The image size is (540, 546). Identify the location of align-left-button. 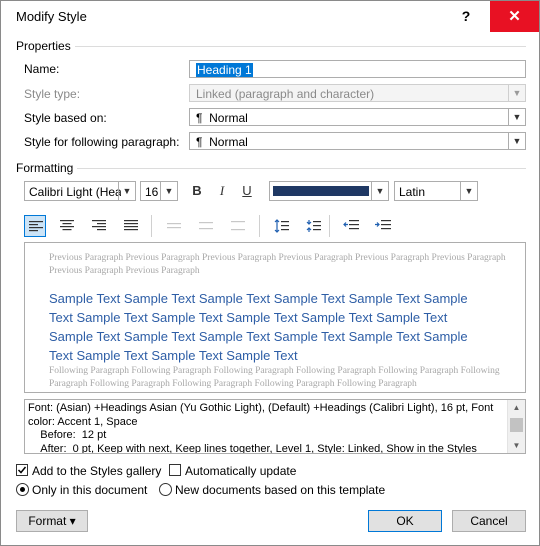
(35, 226).